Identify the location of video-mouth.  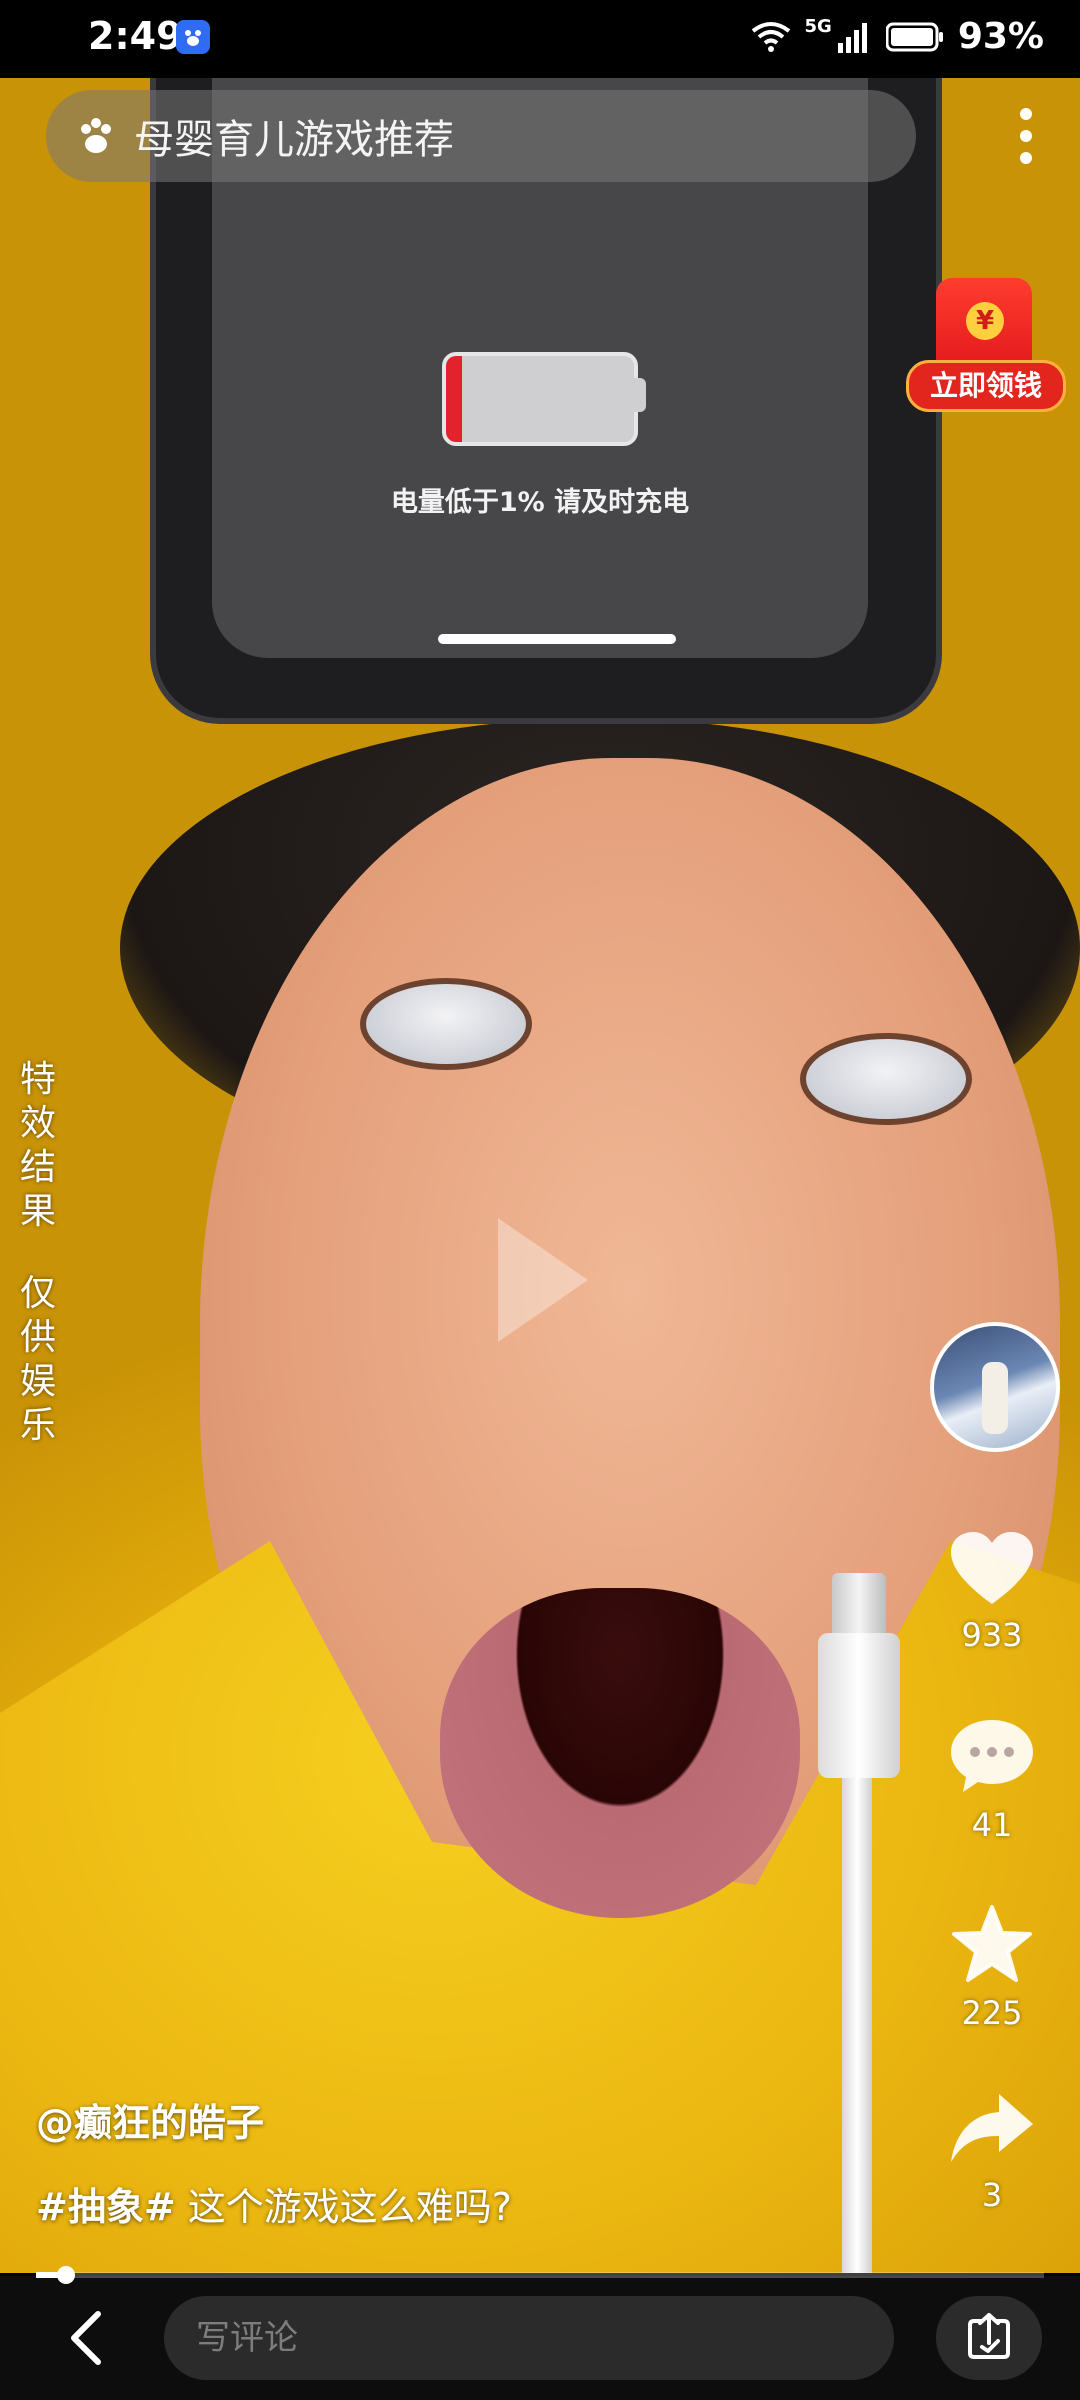
(620, 1753).